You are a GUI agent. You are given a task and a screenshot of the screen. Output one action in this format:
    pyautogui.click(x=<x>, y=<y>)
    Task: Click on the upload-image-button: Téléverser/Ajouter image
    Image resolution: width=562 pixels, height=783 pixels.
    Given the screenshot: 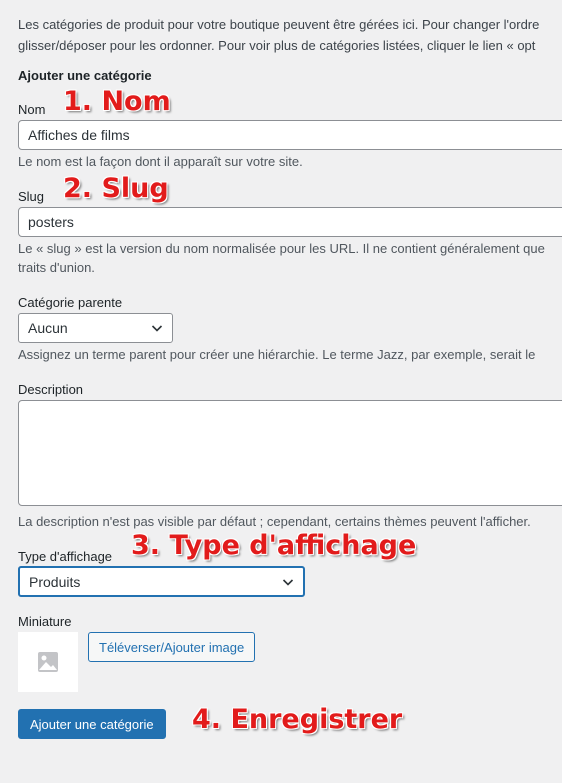 What is the action you would take?
    pyautogui.click(x=172, y=647)
    